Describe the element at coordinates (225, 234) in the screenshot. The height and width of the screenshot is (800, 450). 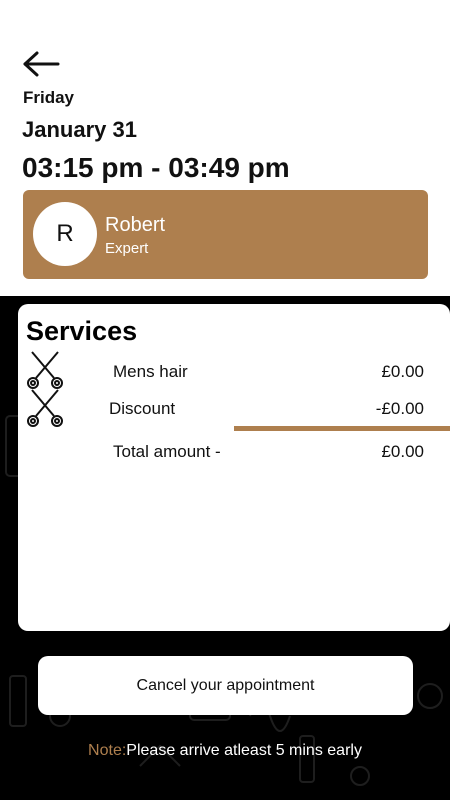
I see `stylist-card: R Robert Expert` at that location.